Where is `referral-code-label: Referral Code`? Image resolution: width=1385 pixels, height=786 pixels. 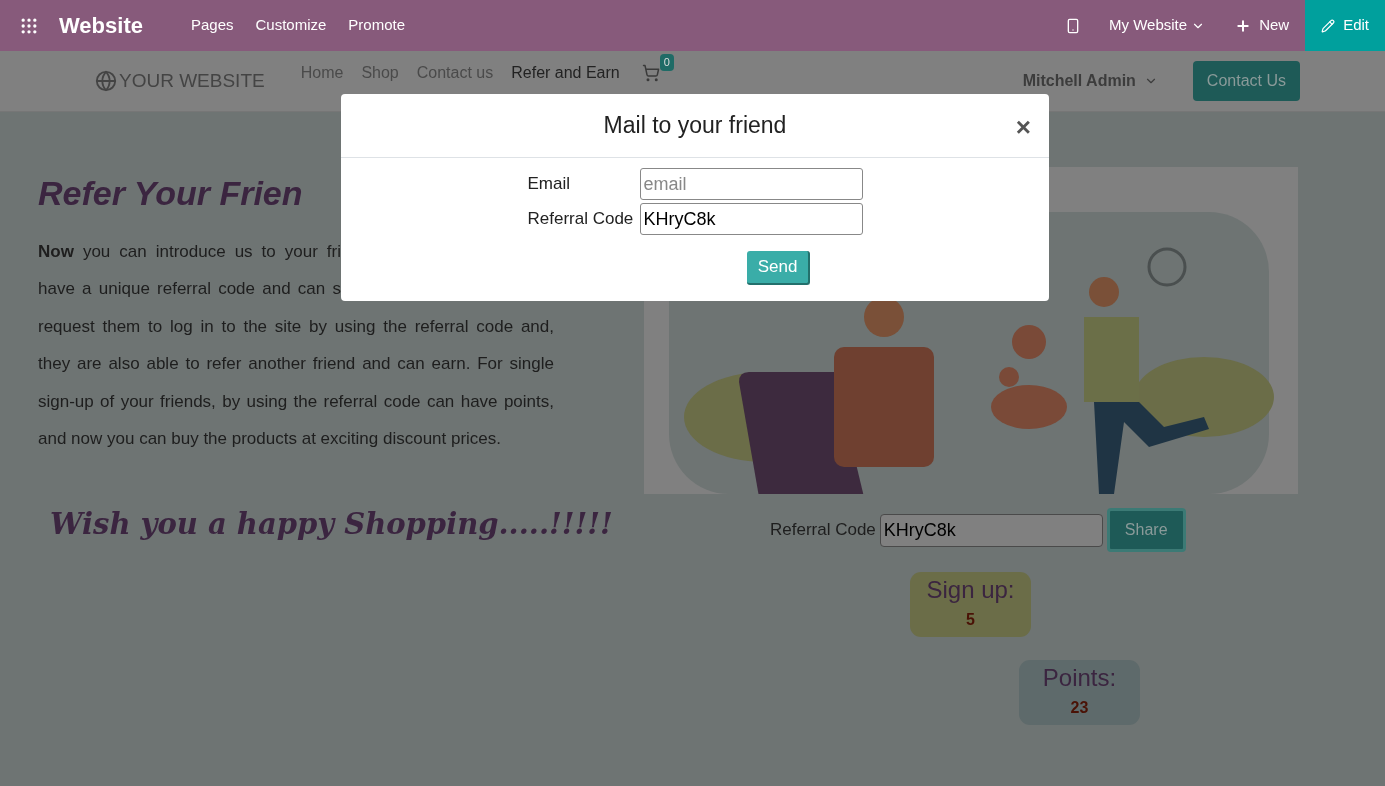 referral-code-label: Referral Code is located at coordinates (823, 530).